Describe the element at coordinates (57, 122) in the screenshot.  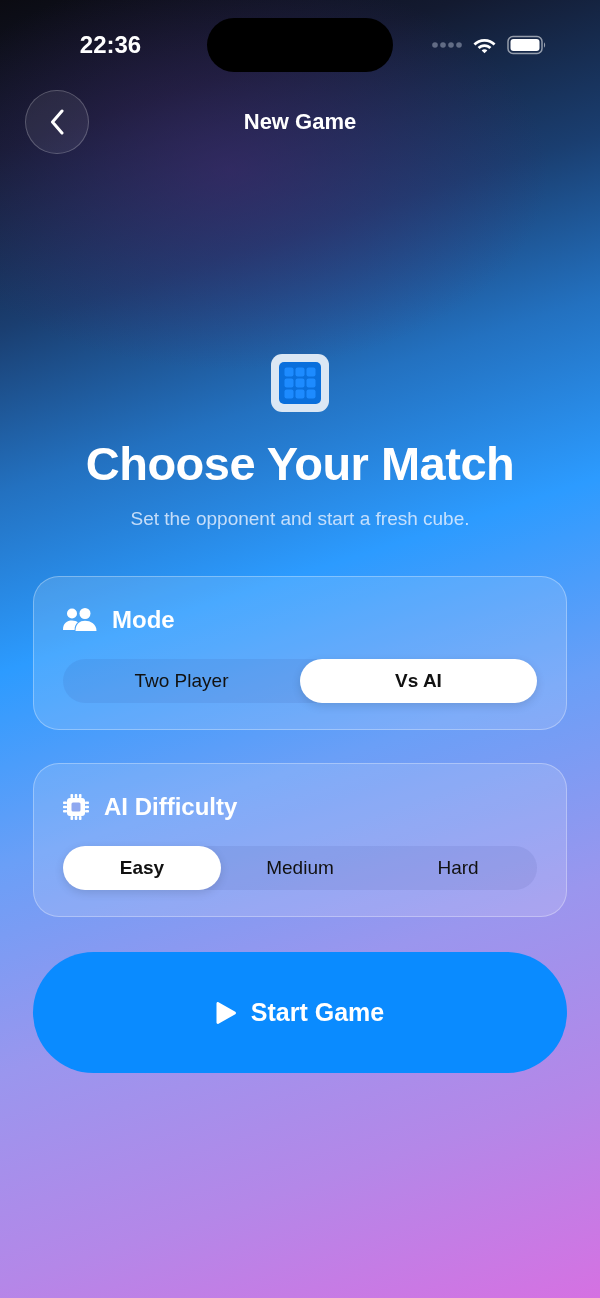
I see `chevron-left-icon` at that location.